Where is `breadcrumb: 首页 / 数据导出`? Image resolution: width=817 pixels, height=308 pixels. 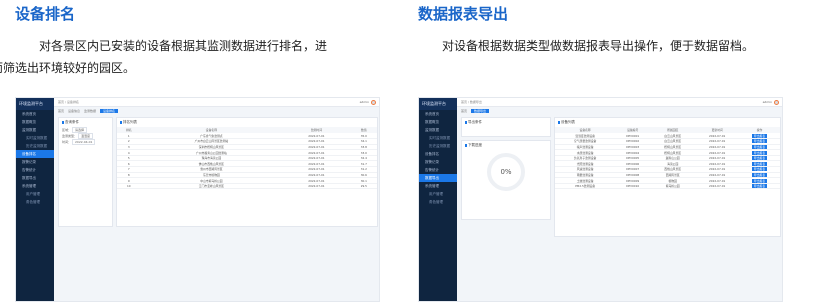
breadcrumb: 首页 / 数据导出 is located at coordinates (471, 102).